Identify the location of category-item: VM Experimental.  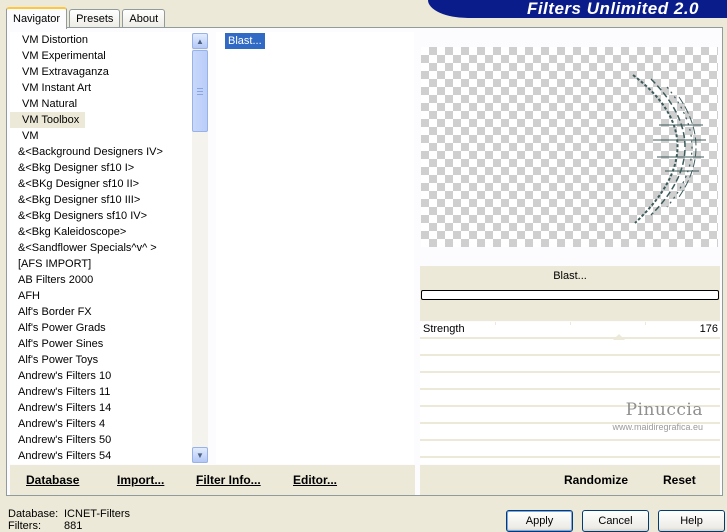
(109, 56).